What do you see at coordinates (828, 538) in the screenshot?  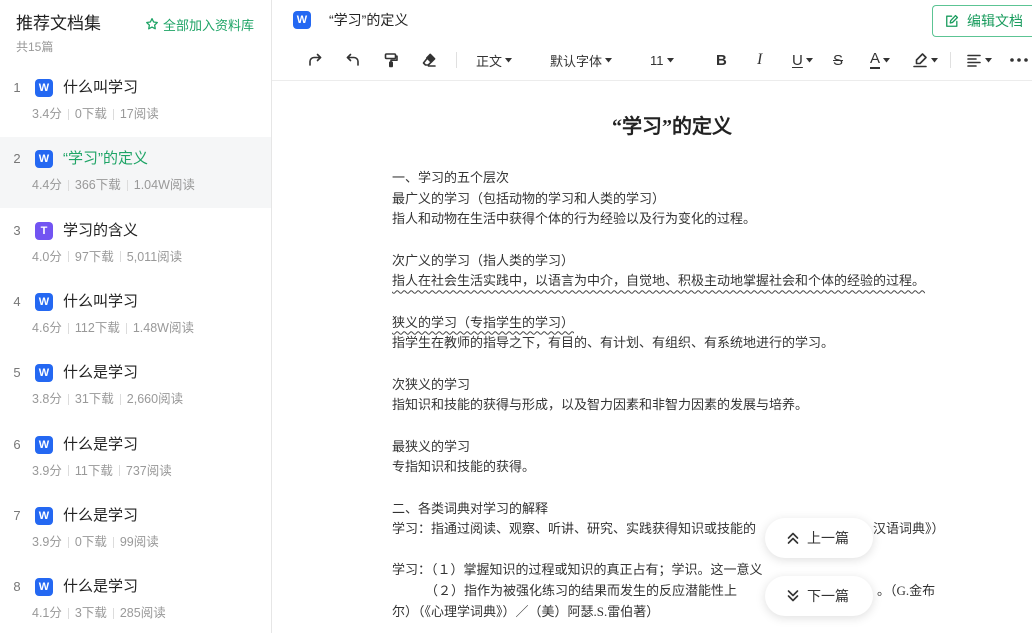 I see `previous-document-label: 上一篇` at bounding box center [828, 538].